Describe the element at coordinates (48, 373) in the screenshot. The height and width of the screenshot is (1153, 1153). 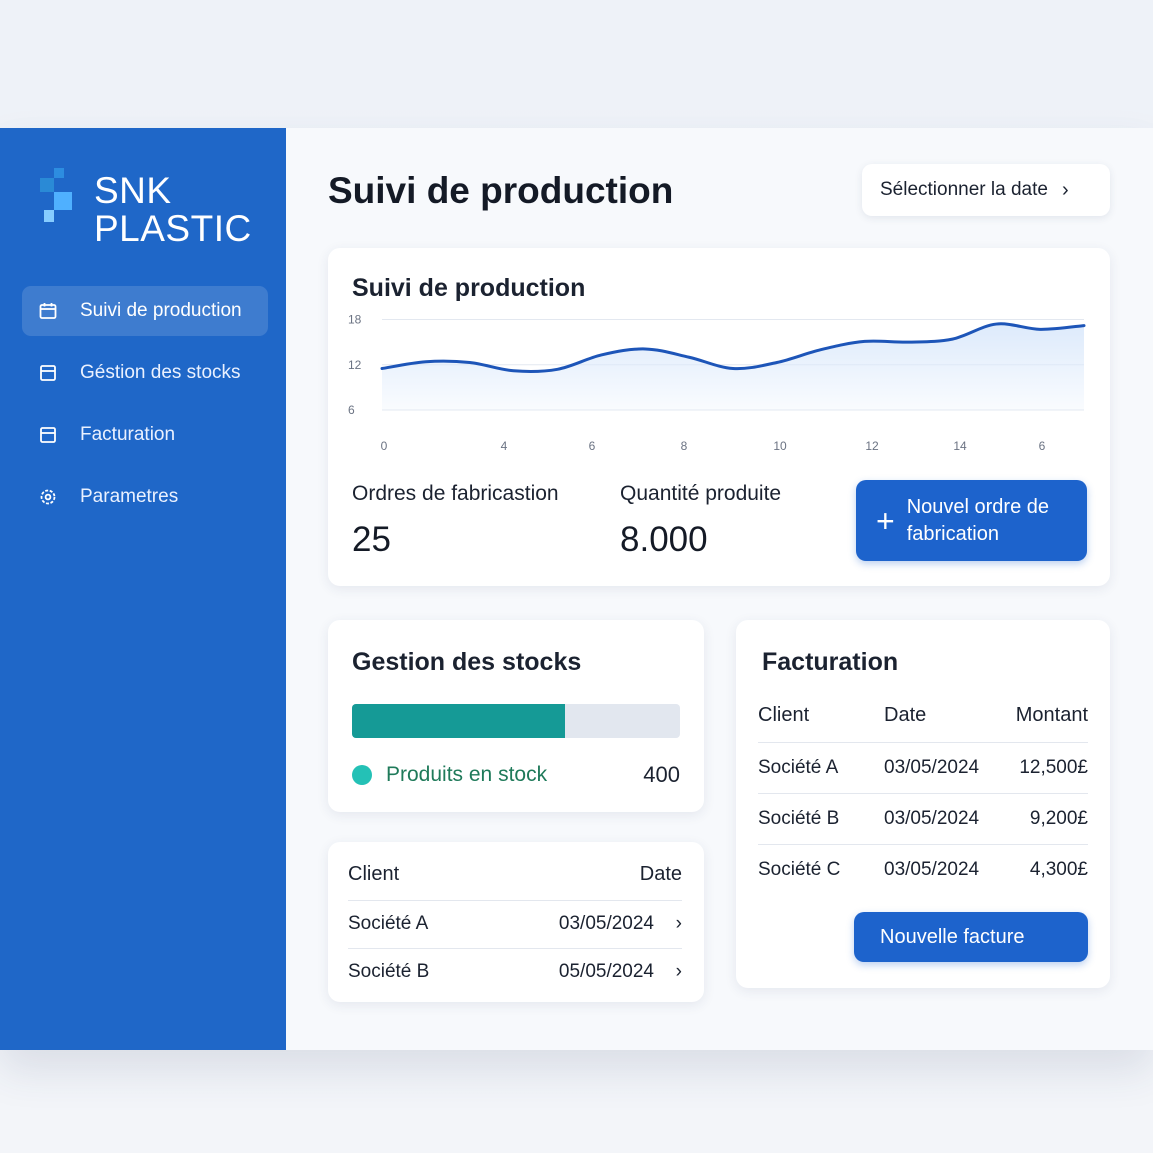
I see `box-icon` at that location.